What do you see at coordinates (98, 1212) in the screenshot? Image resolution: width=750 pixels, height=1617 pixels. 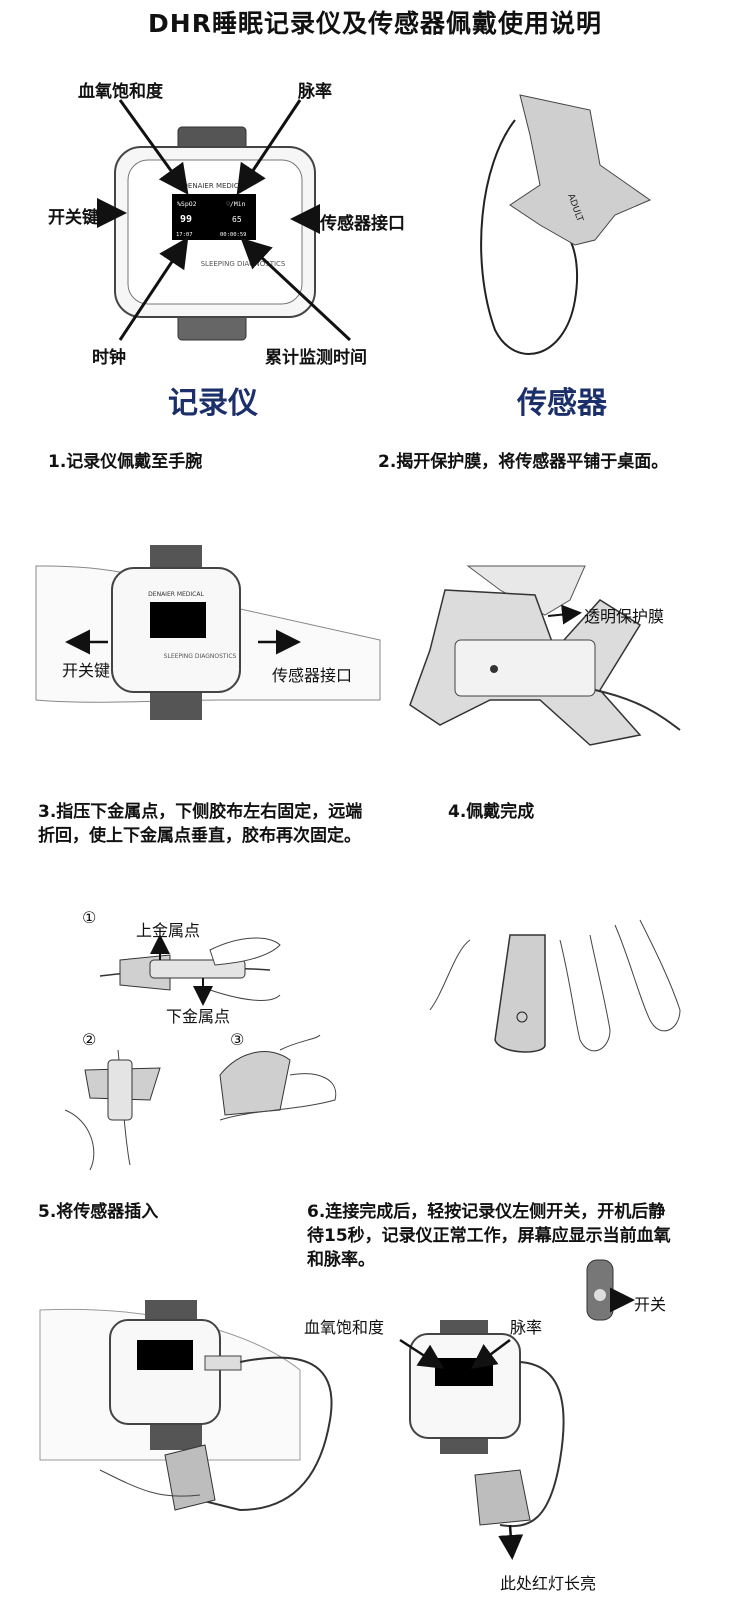 I see `step-5-text: 5.将传感器插入` at bounding box center [98, 1212].